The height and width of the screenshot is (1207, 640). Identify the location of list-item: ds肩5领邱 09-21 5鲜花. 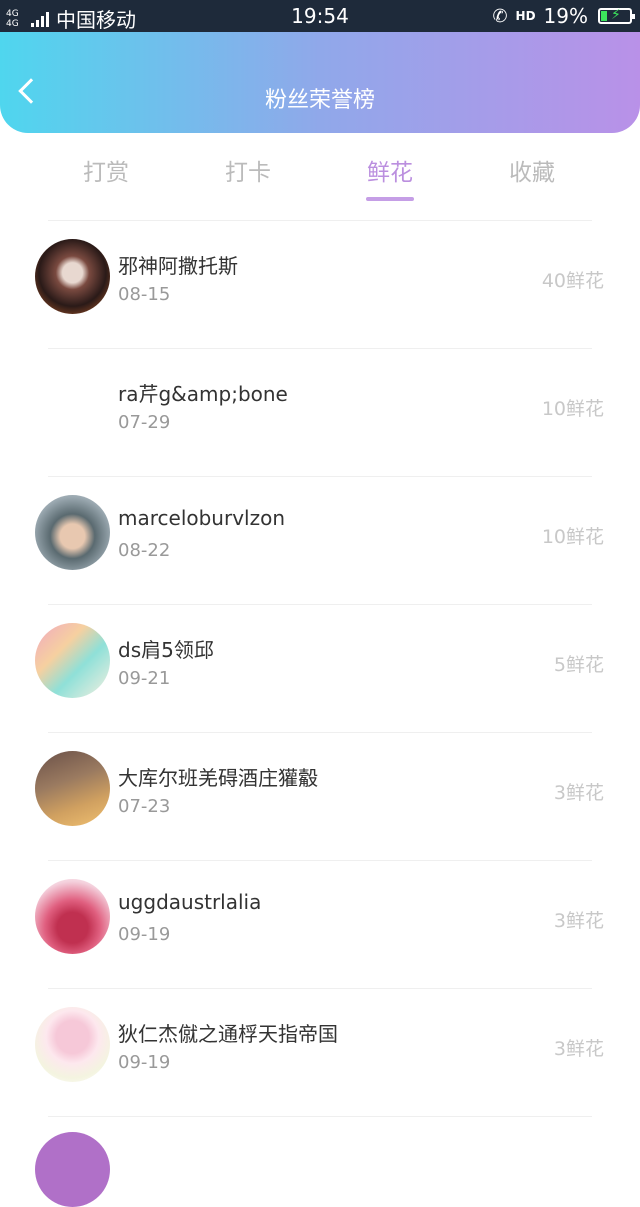
(320, 668).